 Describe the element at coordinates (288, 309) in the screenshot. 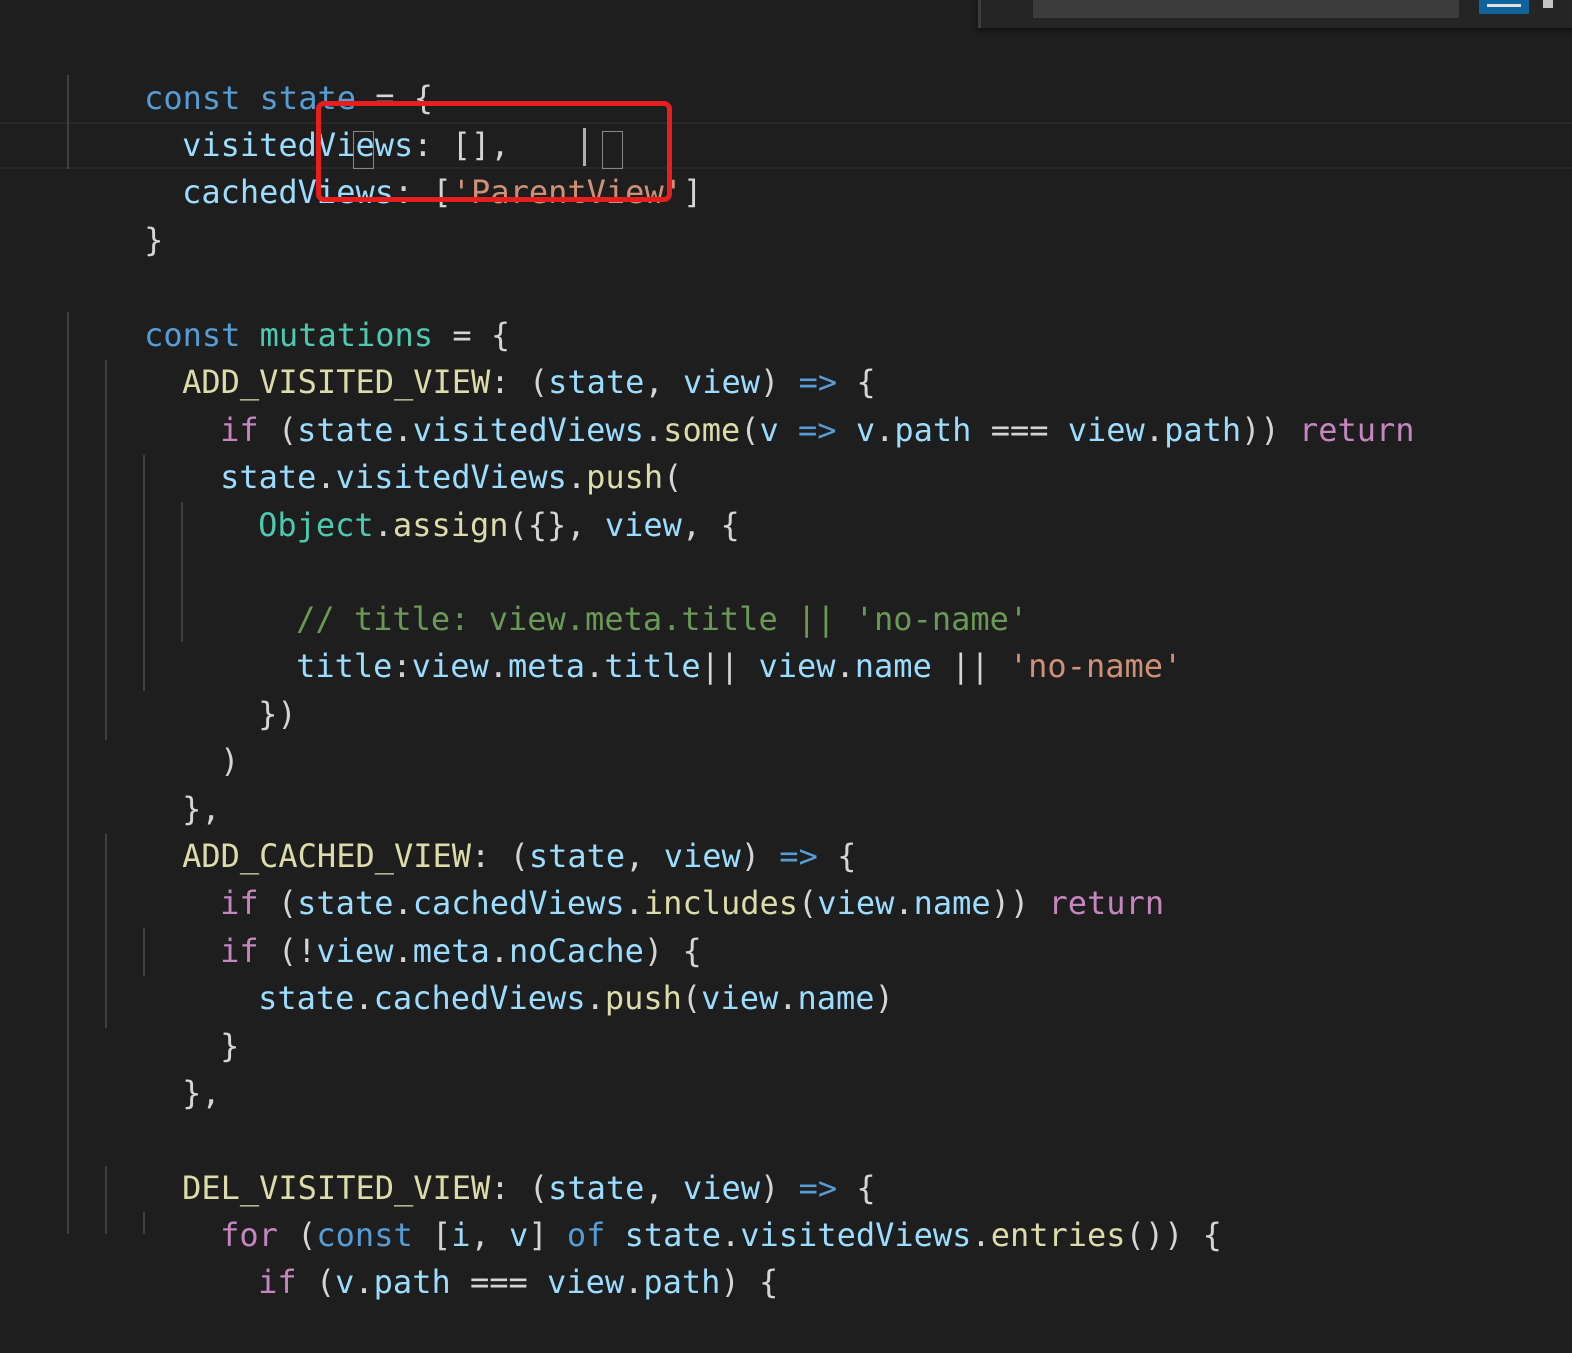

I see `code-line-6: const mutations = {` at that location.